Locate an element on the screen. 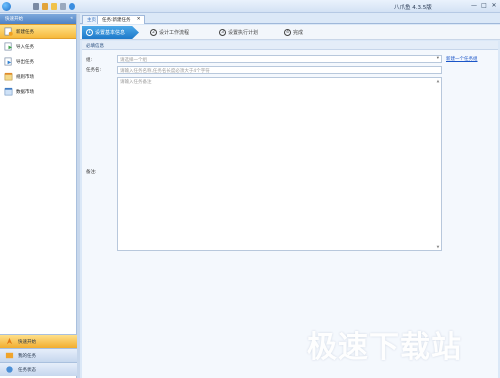 The image size is (500, 378). sidebar-item-label: 新建任务 is located at coordinates (25, 32).